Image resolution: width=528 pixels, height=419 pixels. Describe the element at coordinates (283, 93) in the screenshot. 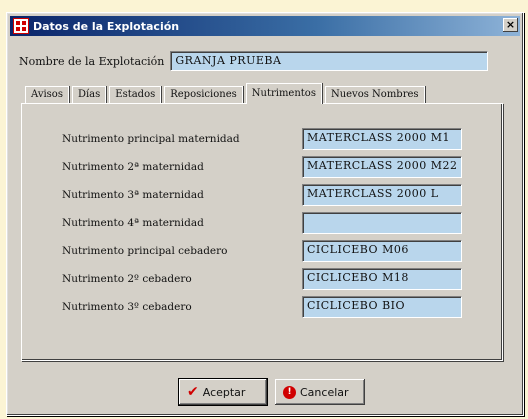

I see `tab-nutrimentos: Nutrimentos` at that location.